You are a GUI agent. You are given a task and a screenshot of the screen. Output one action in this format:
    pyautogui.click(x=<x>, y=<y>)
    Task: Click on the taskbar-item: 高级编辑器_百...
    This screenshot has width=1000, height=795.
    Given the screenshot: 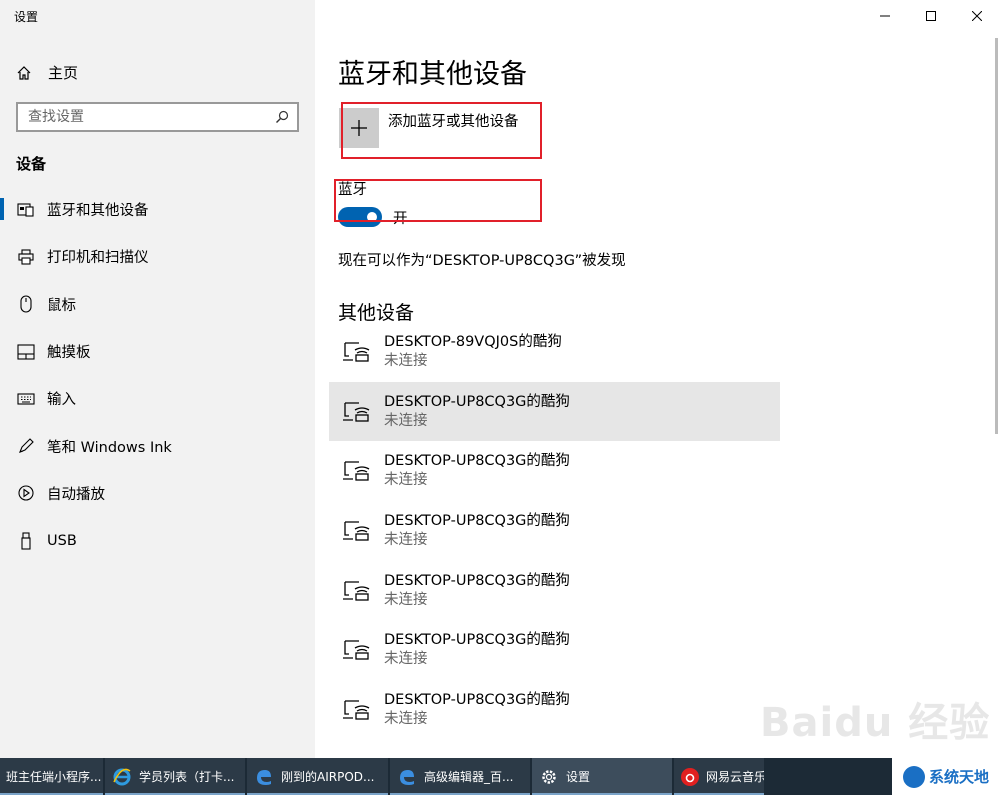 What is the action you would take?
    pyautogui.click(x=460, y=776)
    